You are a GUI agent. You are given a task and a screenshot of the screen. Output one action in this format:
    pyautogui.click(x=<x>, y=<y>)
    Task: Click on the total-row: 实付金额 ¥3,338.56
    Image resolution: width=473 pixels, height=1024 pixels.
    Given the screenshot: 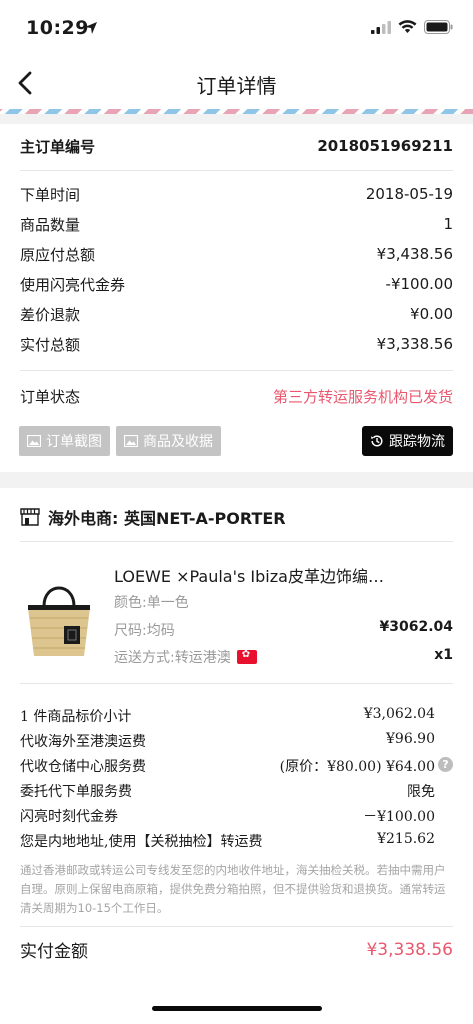 What is the action you would take?
    pyautogui.click(x=236, y=950)
    